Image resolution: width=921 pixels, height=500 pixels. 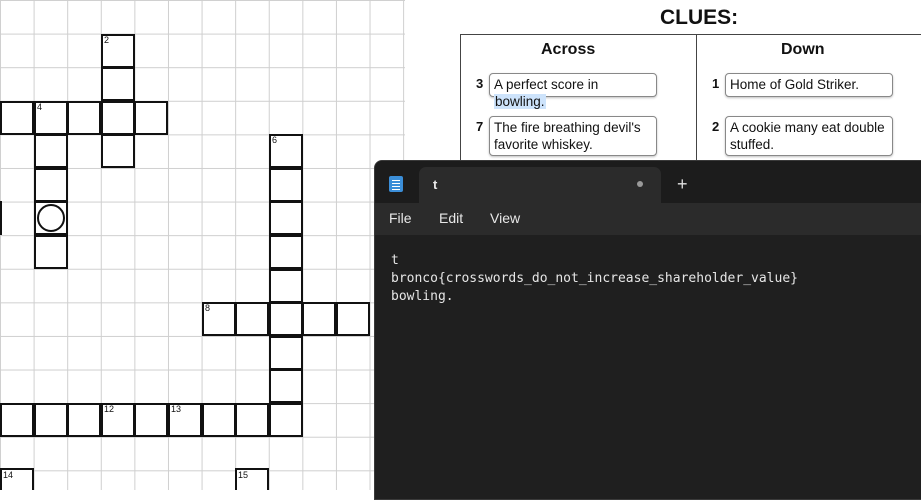 I want to click on clue-number: 15, so click(x=243, y=475).